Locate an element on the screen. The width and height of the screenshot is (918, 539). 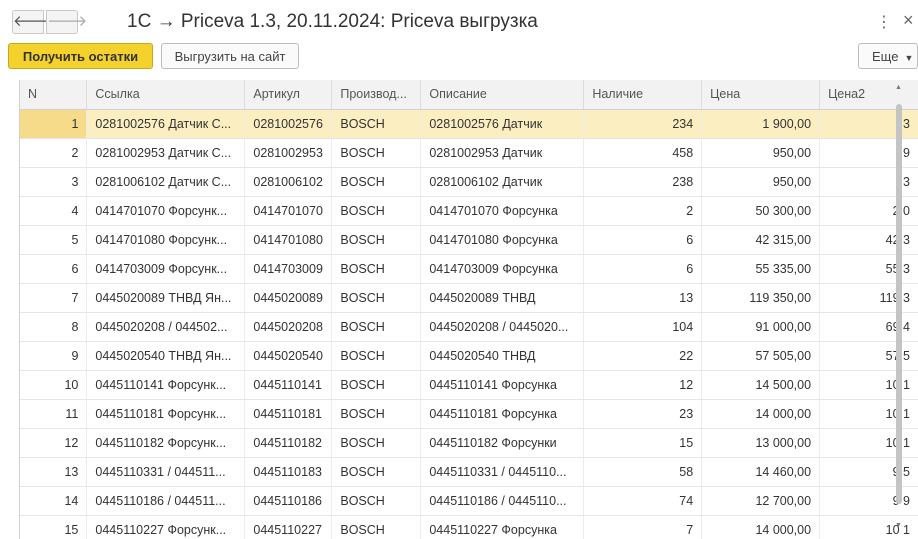
column-header-article: Артикул is located at coordinates (288, 95).